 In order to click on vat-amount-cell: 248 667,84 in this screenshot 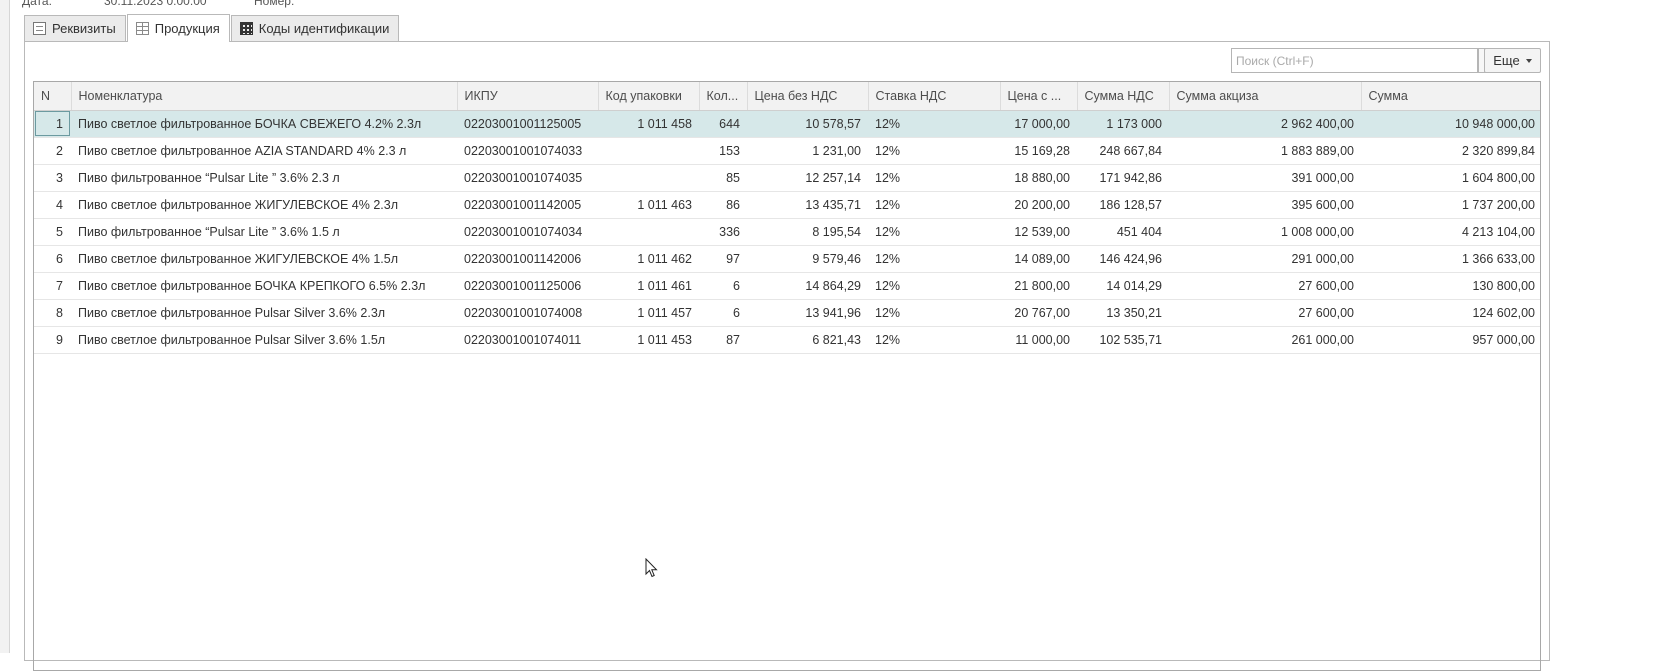, I will do `click(1123, 151)`.